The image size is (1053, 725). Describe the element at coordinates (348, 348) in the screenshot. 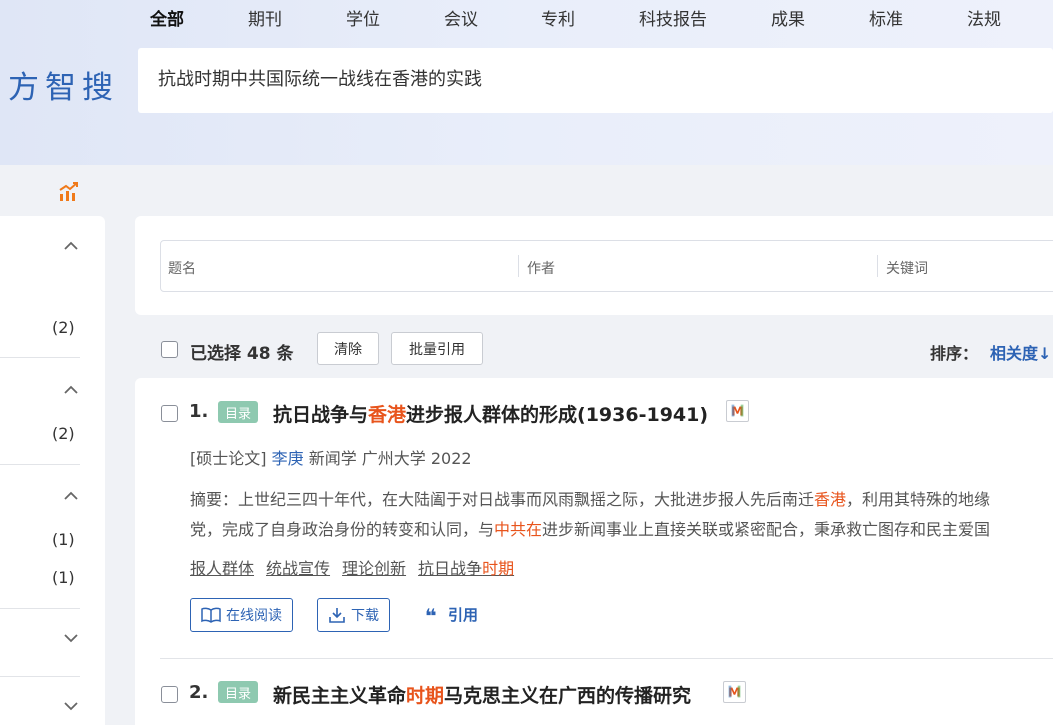

I see `clear-button: 清除` at that location.